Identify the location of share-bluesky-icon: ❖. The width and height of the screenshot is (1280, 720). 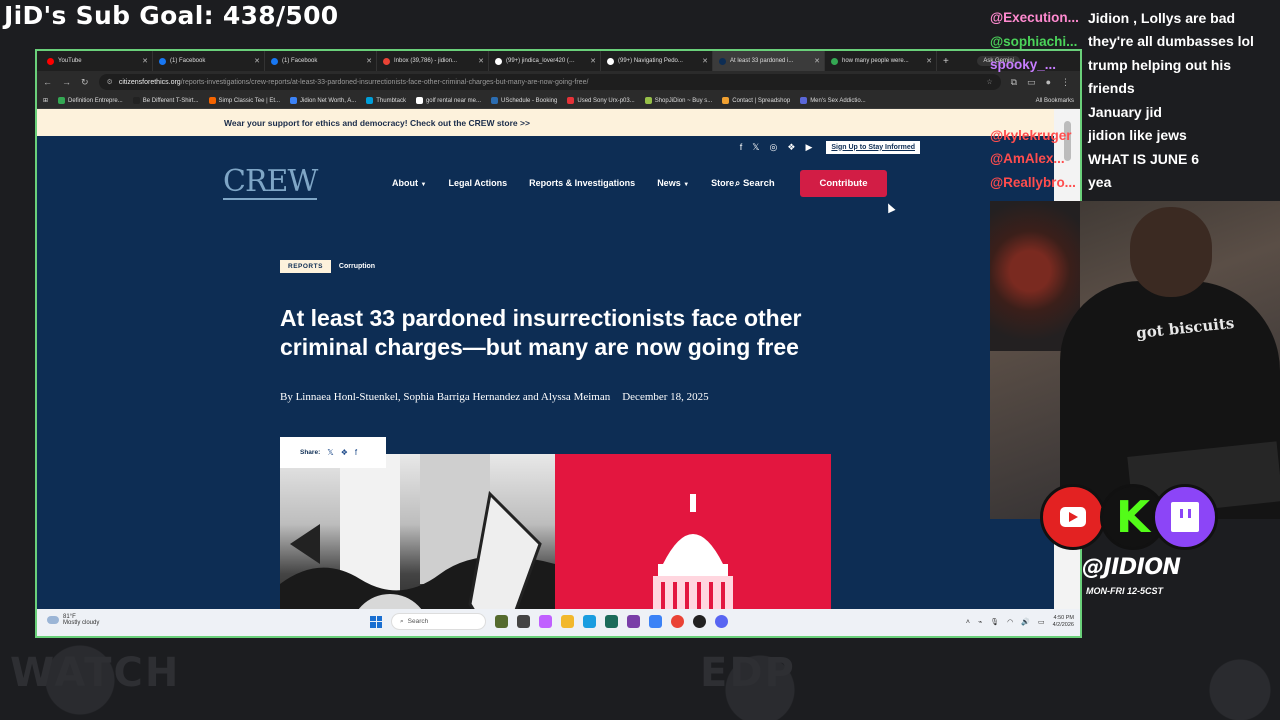
(344, 452).